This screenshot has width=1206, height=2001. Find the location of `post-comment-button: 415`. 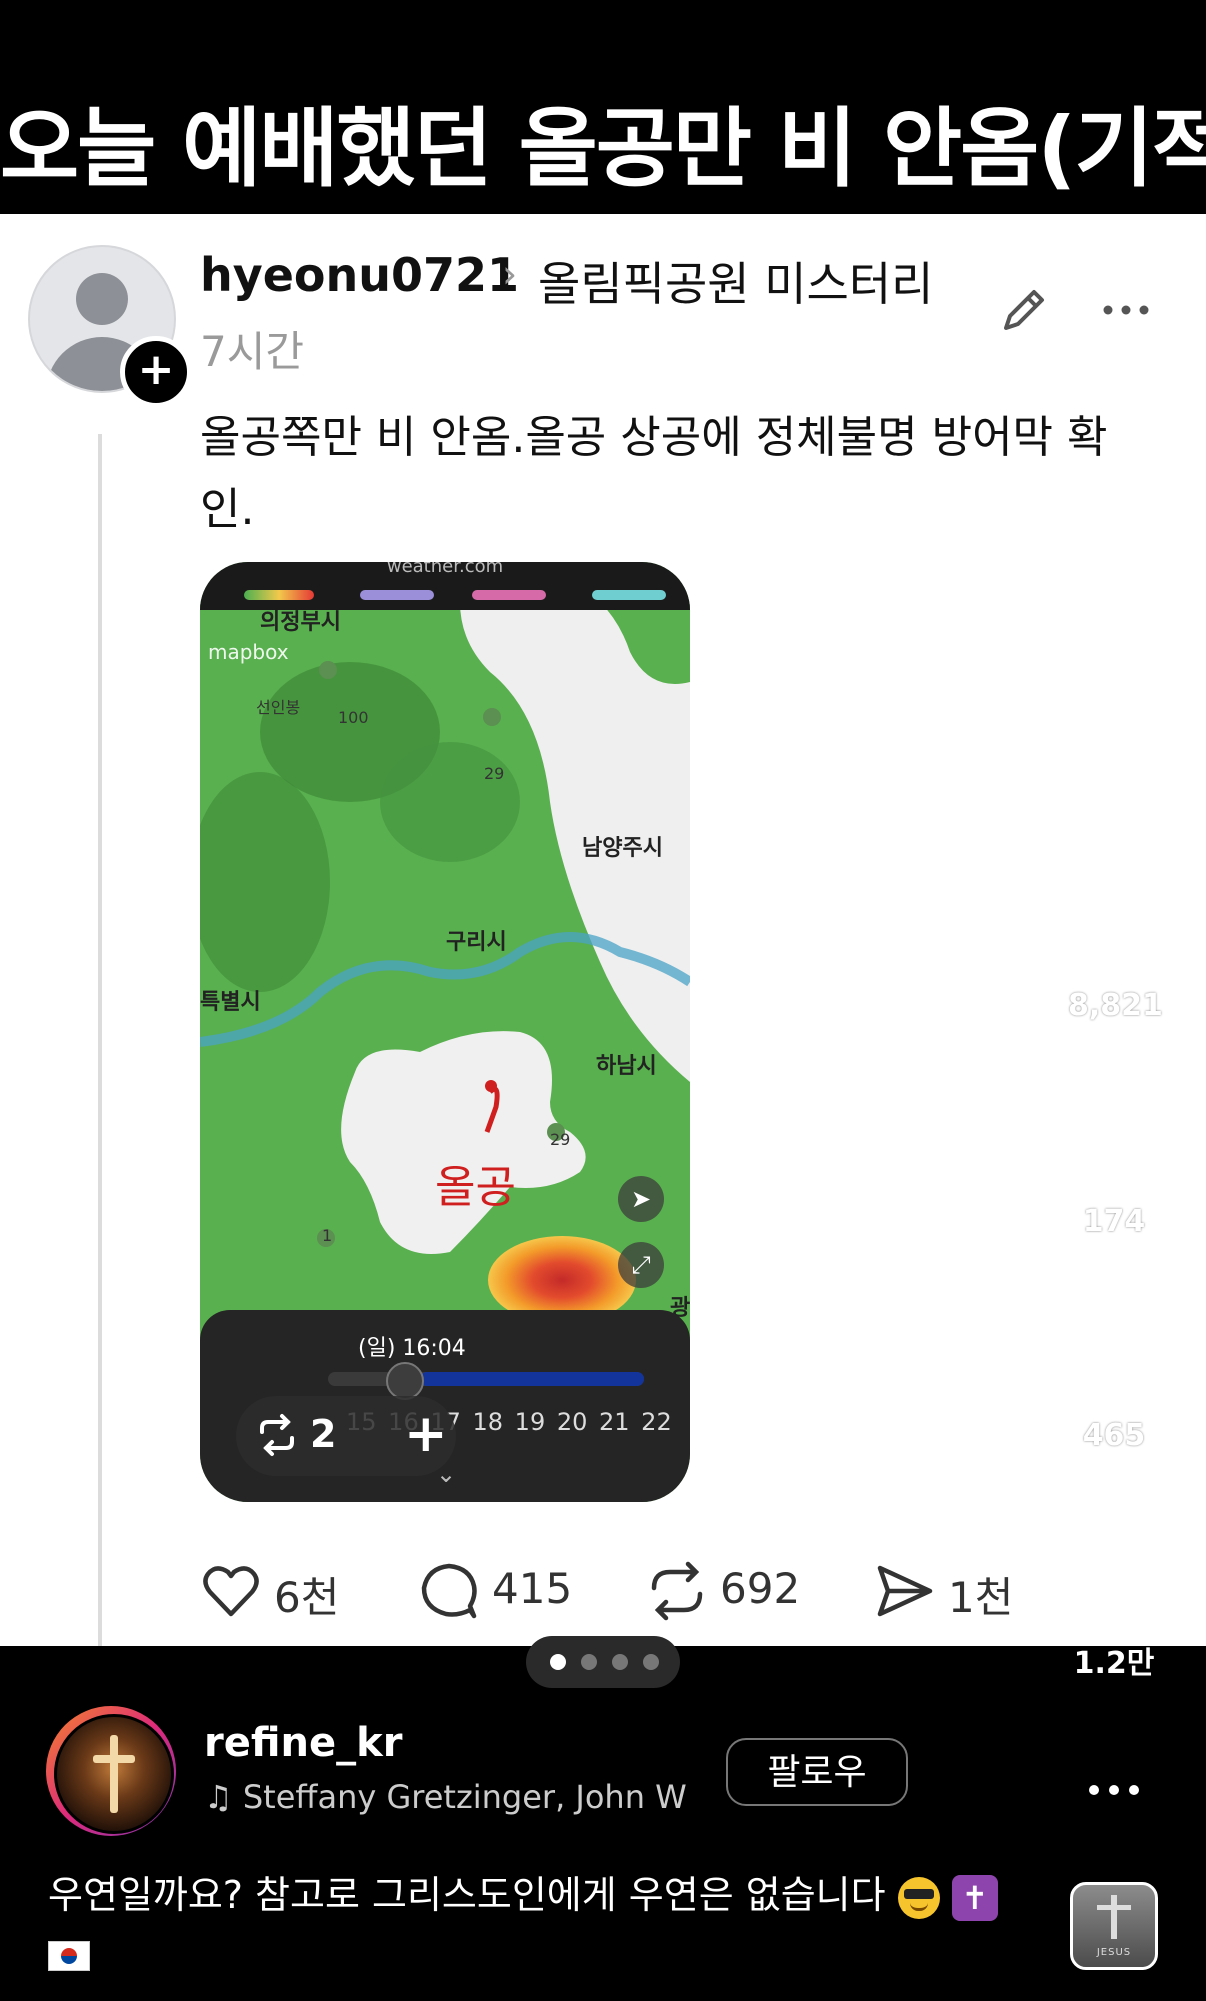

post-comment-button: 415 is located at coordinates (498, 1590).